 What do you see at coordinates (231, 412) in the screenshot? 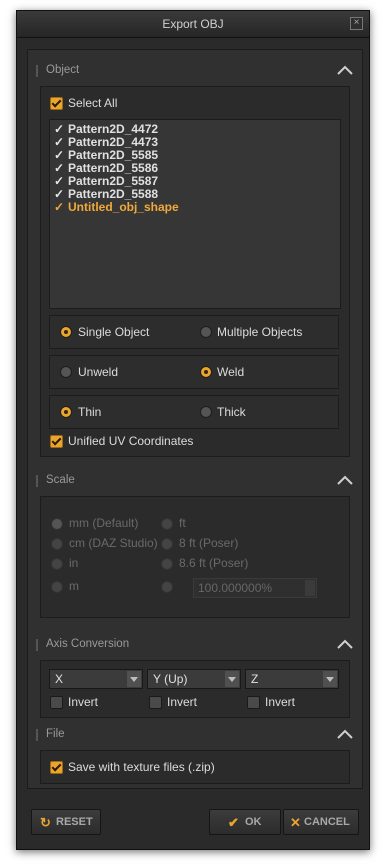
I see `thick-label: Thick` at bounding box center [231, 412].